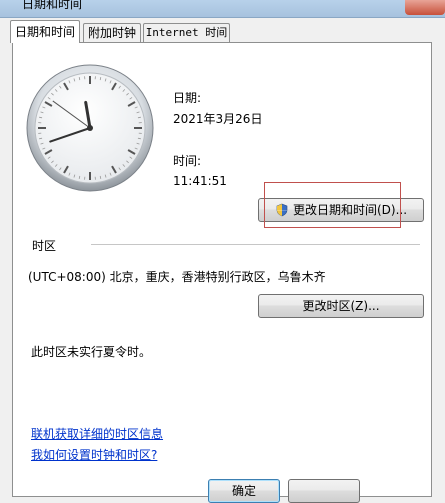  I want to click on time-label: 时间:, so click(187, 160).